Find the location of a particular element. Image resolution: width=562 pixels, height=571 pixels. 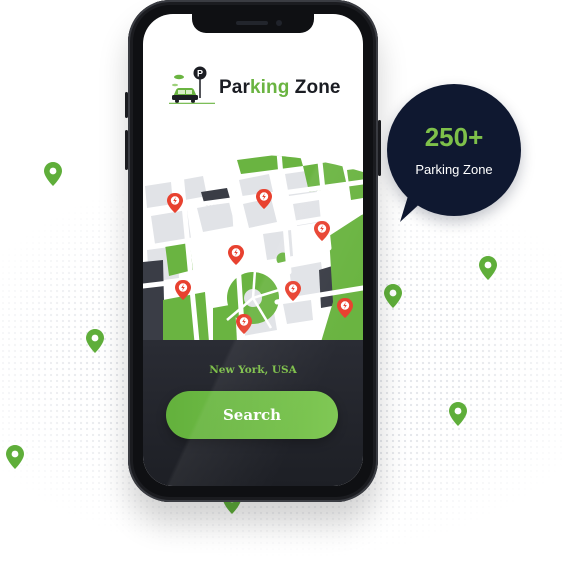

svg-text: P is located at coordinates (200, 73).